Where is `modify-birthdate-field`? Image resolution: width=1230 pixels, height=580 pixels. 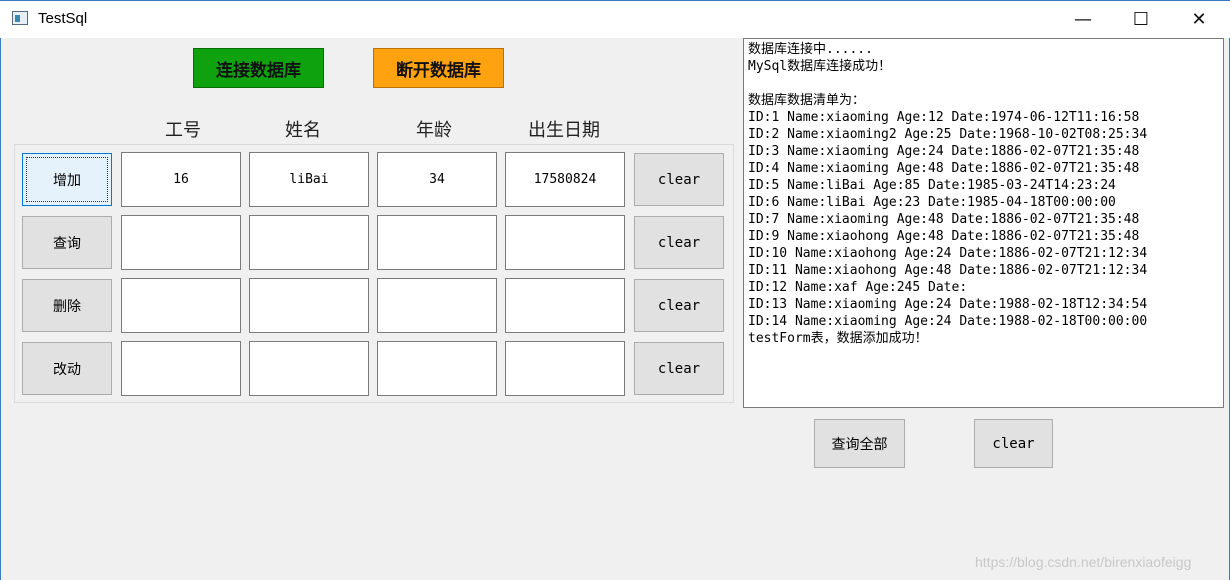
modify-birthdate-field is located at coordinates (565, 368).